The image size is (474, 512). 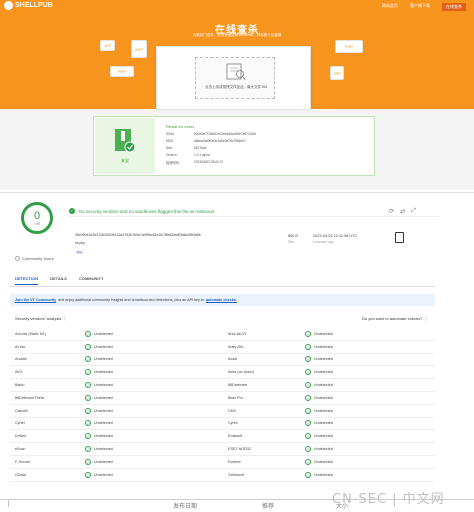 I want to click on vendor-name: Baidu, so click(x=20, y=385).